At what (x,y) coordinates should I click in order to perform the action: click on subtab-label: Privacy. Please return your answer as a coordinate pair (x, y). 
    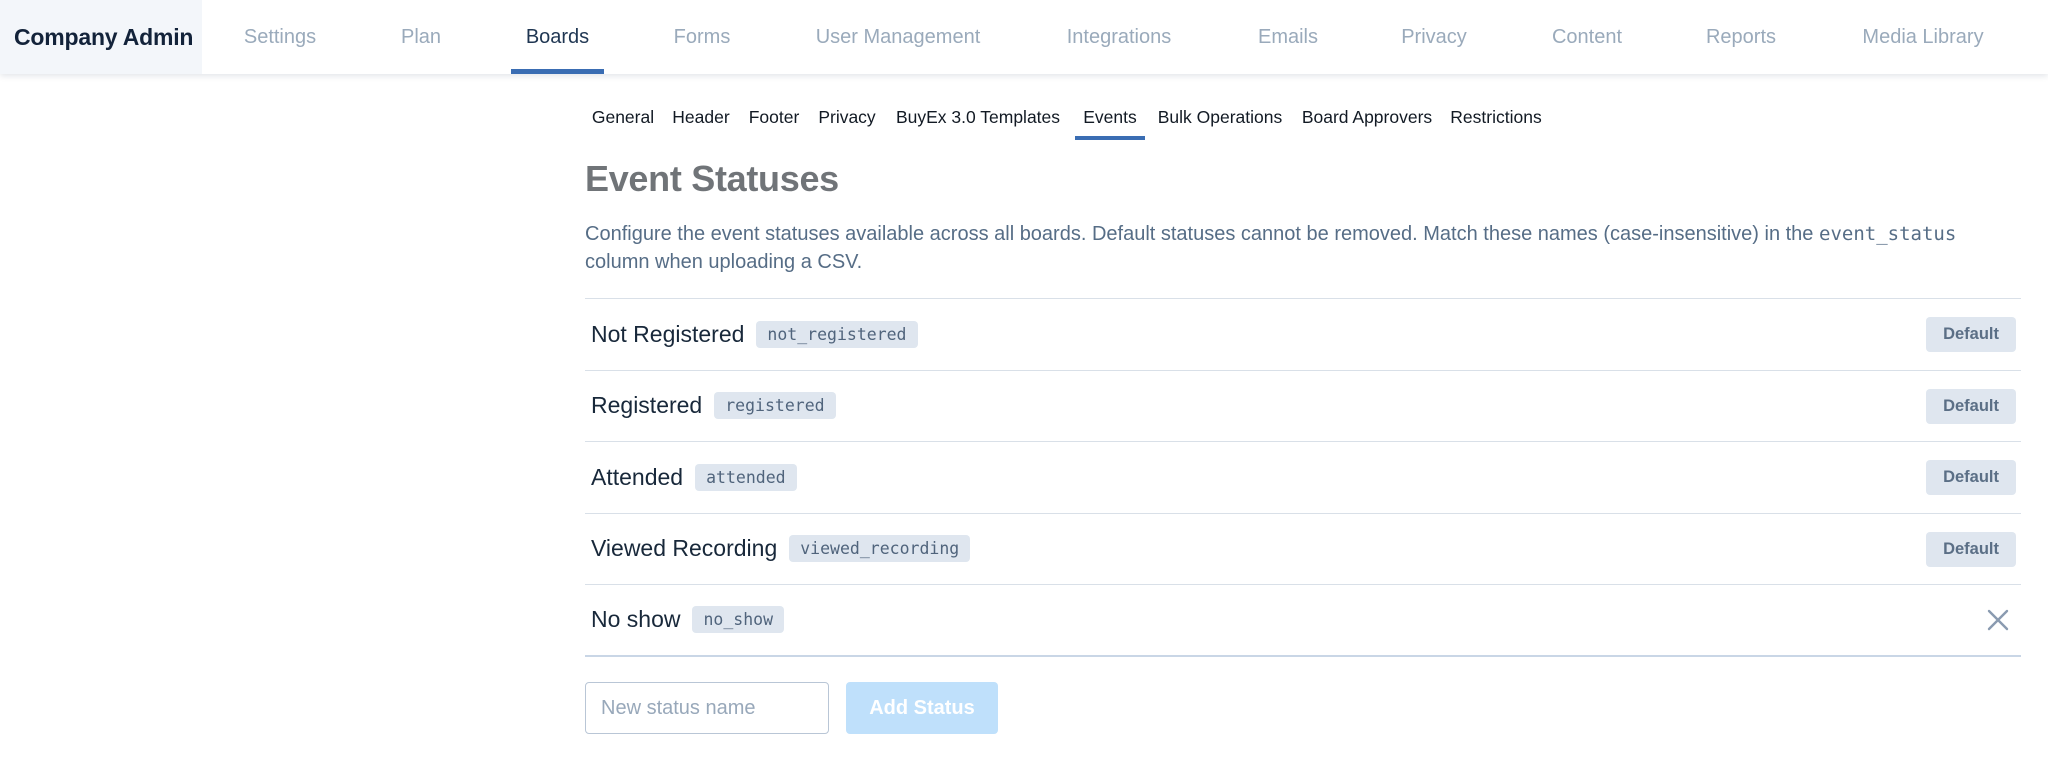
    Looking at the image, I should click on (847, 117).